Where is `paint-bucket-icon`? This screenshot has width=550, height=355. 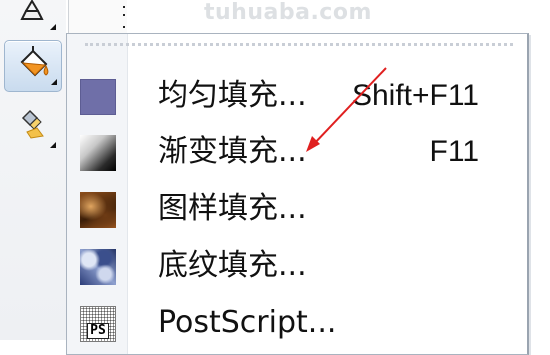 paint-bucket-icon is located at coordinates (33, 66).